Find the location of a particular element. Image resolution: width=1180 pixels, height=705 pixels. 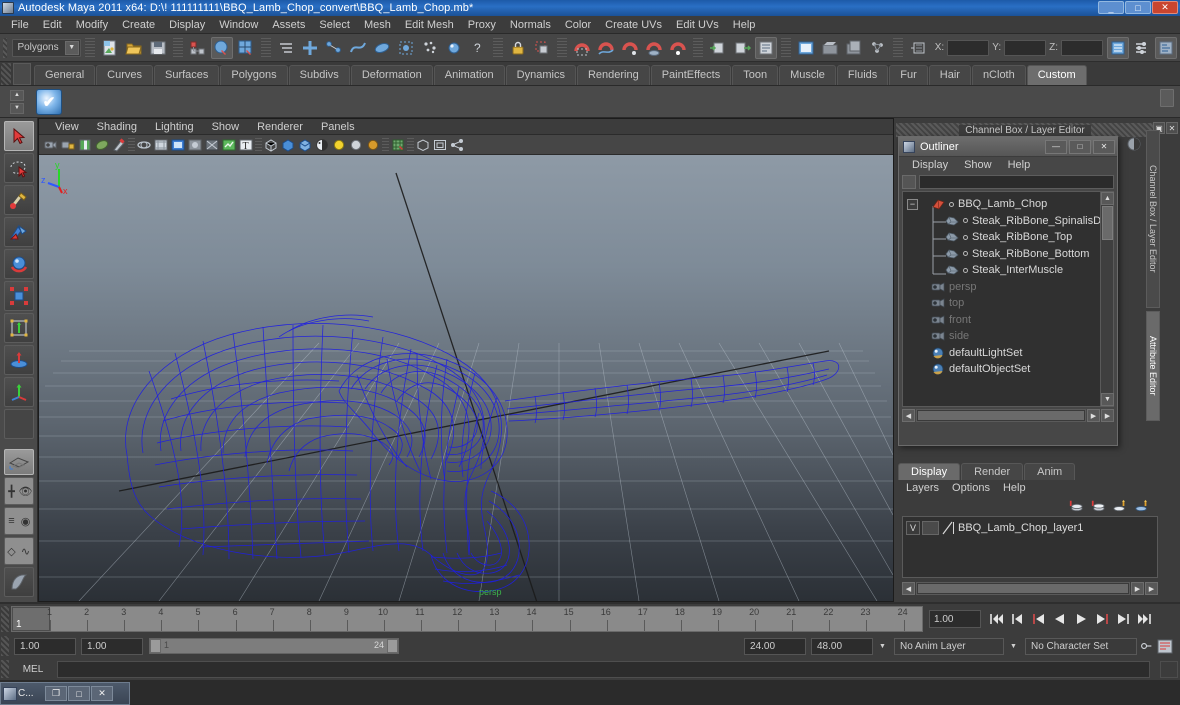

outliner-horizontal-scrollbar: ◀ ▶ ▶ is located at coordinates (1008, 415).